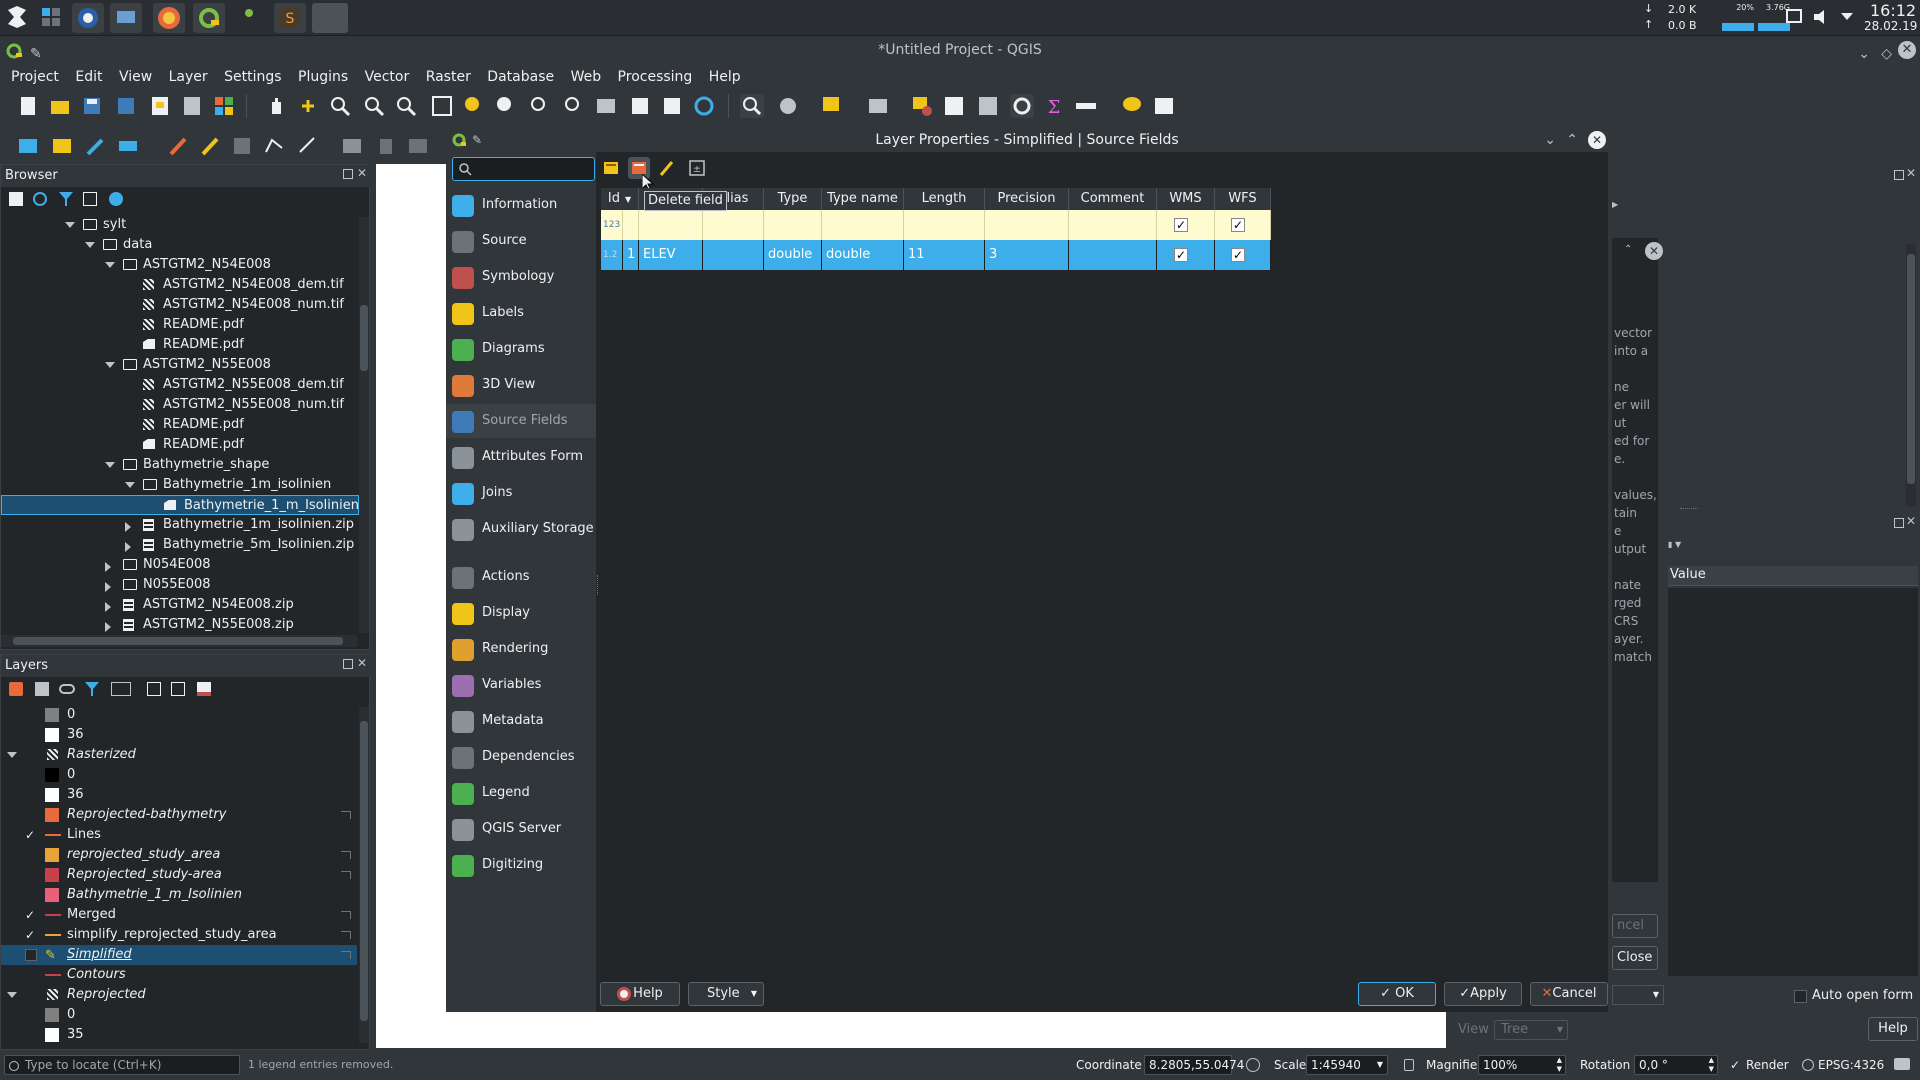  I want to click on cpu-monitor: 20%, so click(1738, 17).